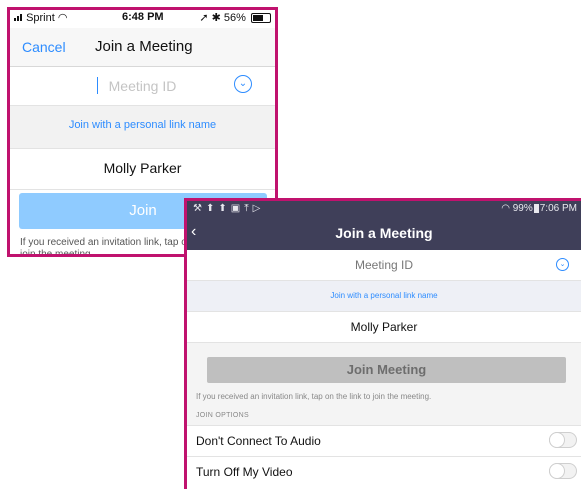  Describe the element at coordinates (216, 18) in the screenshot. I see `bluetooth-icon: ✱` at that location.